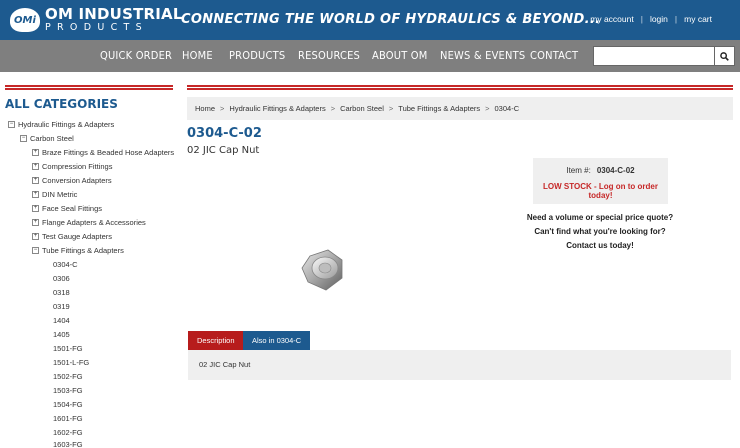  I want to click on nav-products: PRODUCTS, so click(257, 56).